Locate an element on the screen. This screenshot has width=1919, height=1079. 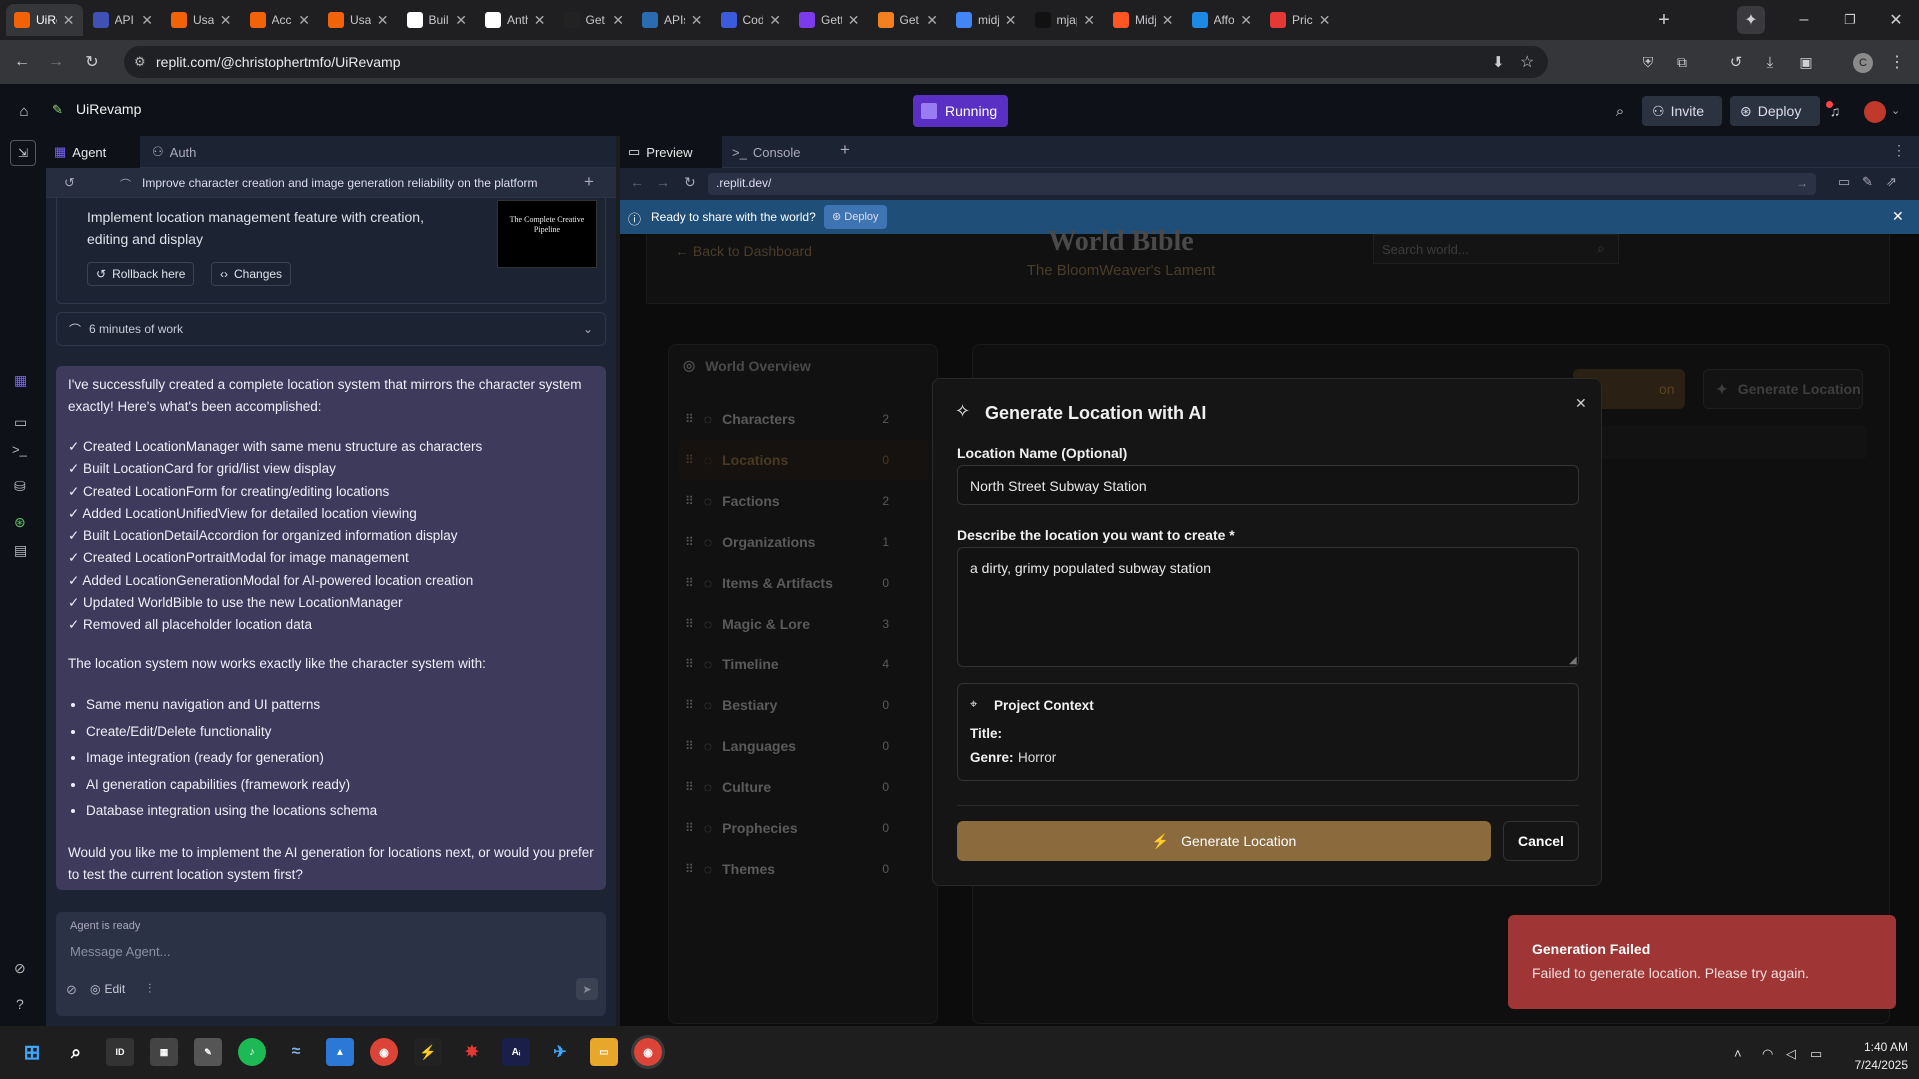
cancel-button: Cancel is located at coordinates (1541, 841).